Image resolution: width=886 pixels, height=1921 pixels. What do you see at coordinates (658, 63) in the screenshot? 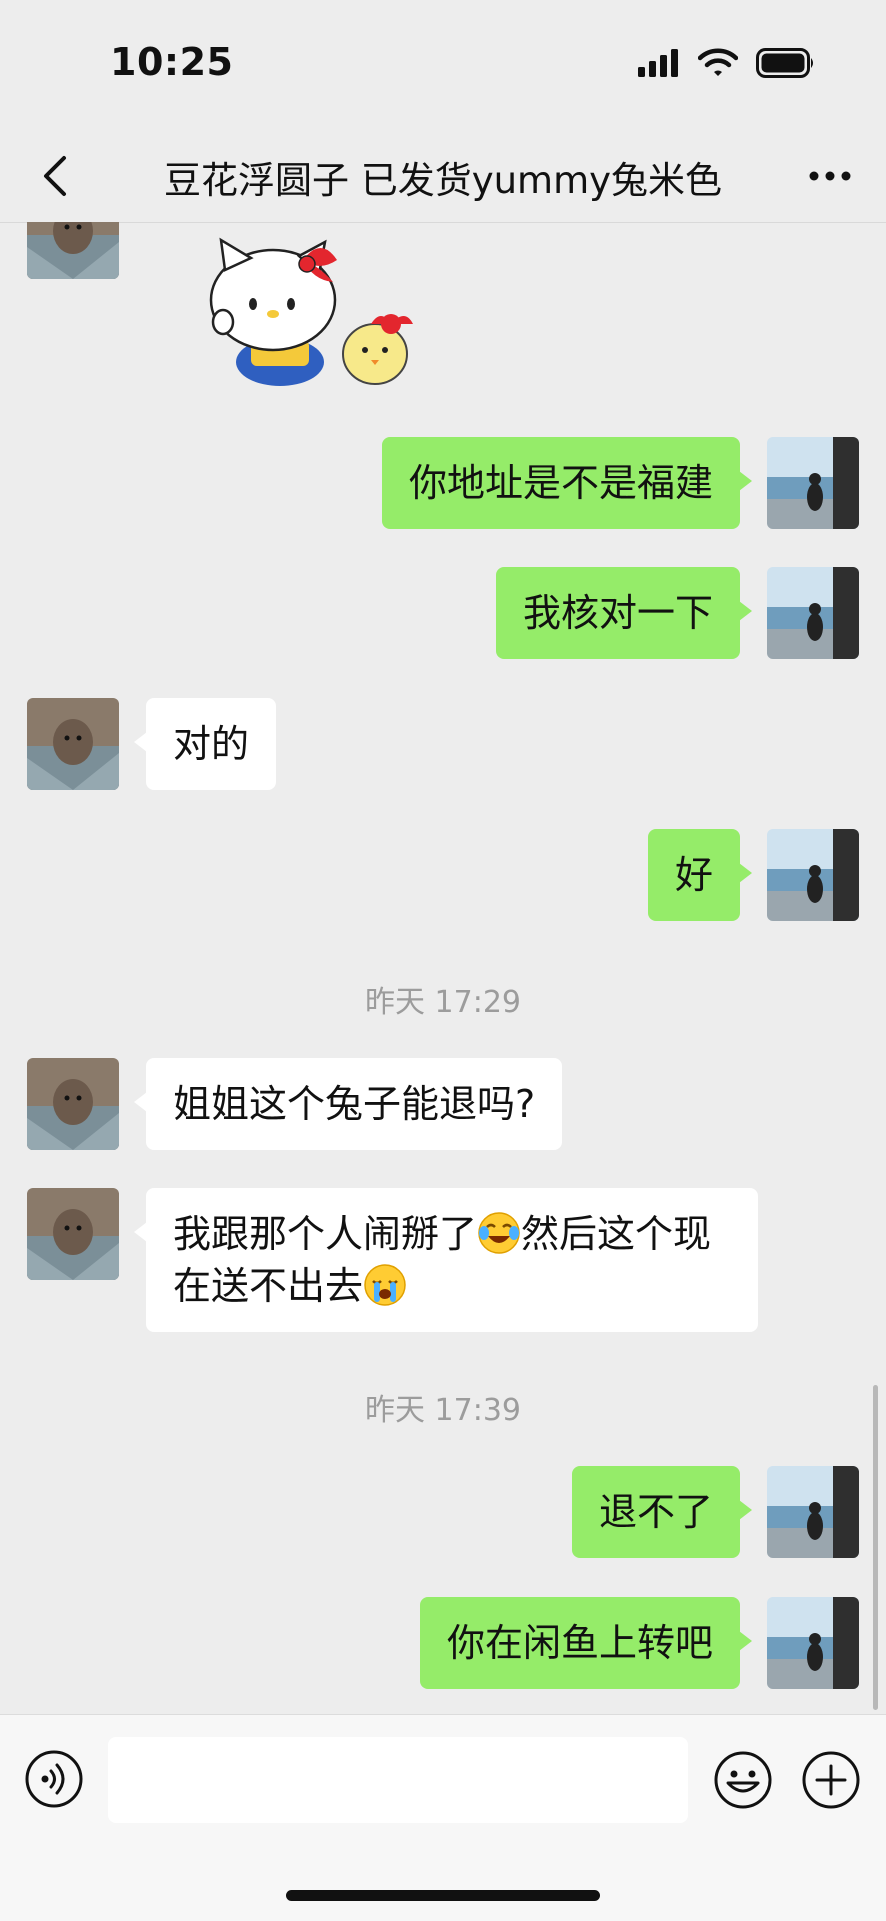
I see `signal-icon` at bounding box center [658, 63].